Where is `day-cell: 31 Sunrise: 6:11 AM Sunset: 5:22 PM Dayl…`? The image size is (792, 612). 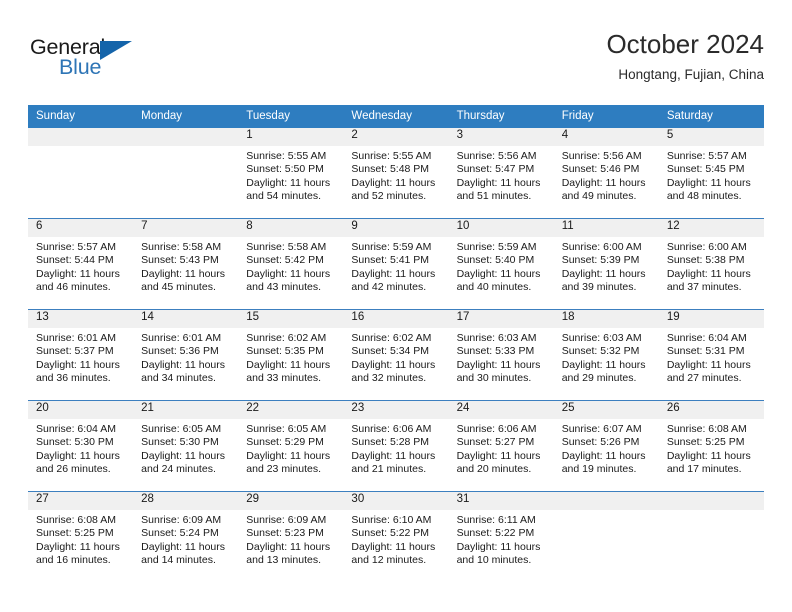 day-cell: 31 Sunrise: 6:11 AM Sunset: 5:22 PM Dayl… is located at coordinates (501, 536).